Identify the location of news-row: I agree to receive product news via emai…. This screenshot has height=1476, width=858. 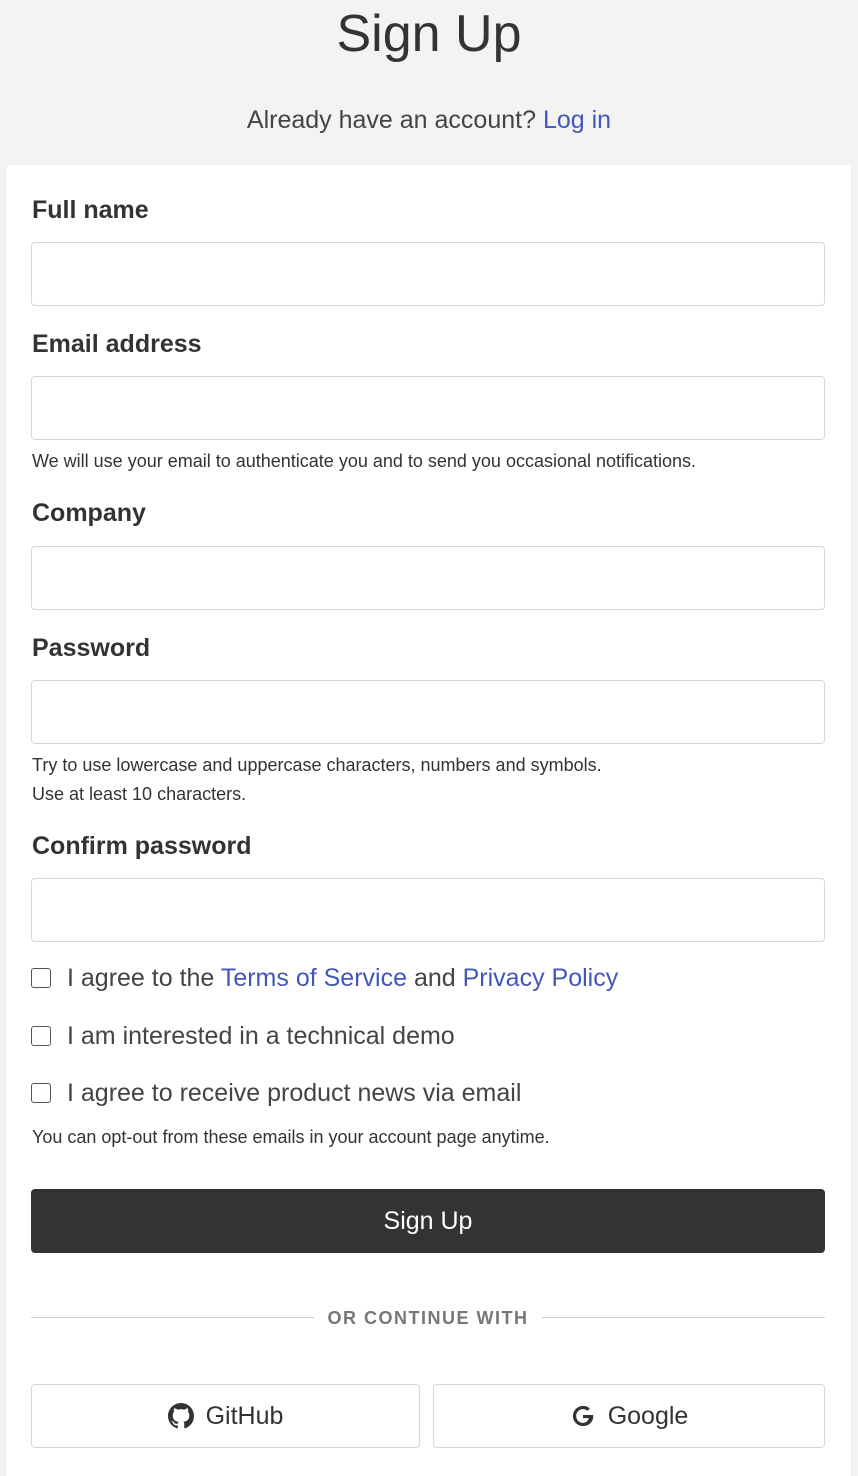
(276, 1093).